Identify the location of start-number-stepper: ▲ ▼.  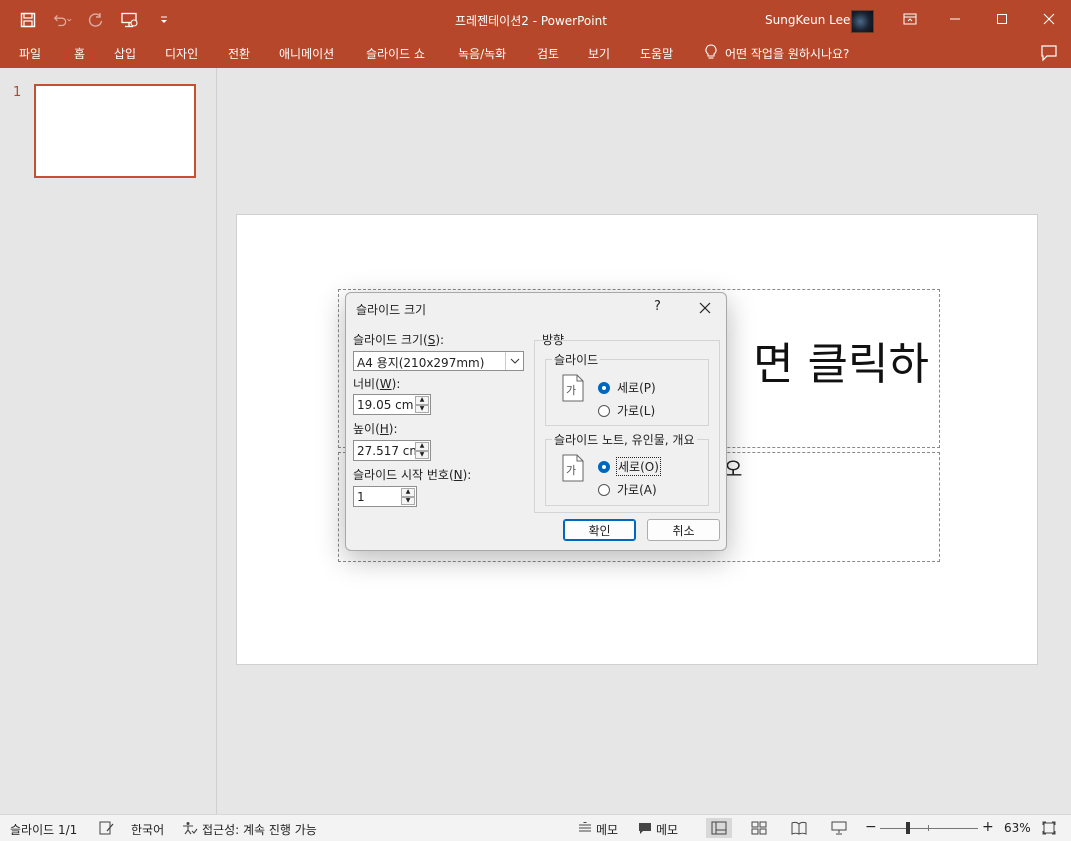
(408, 496).